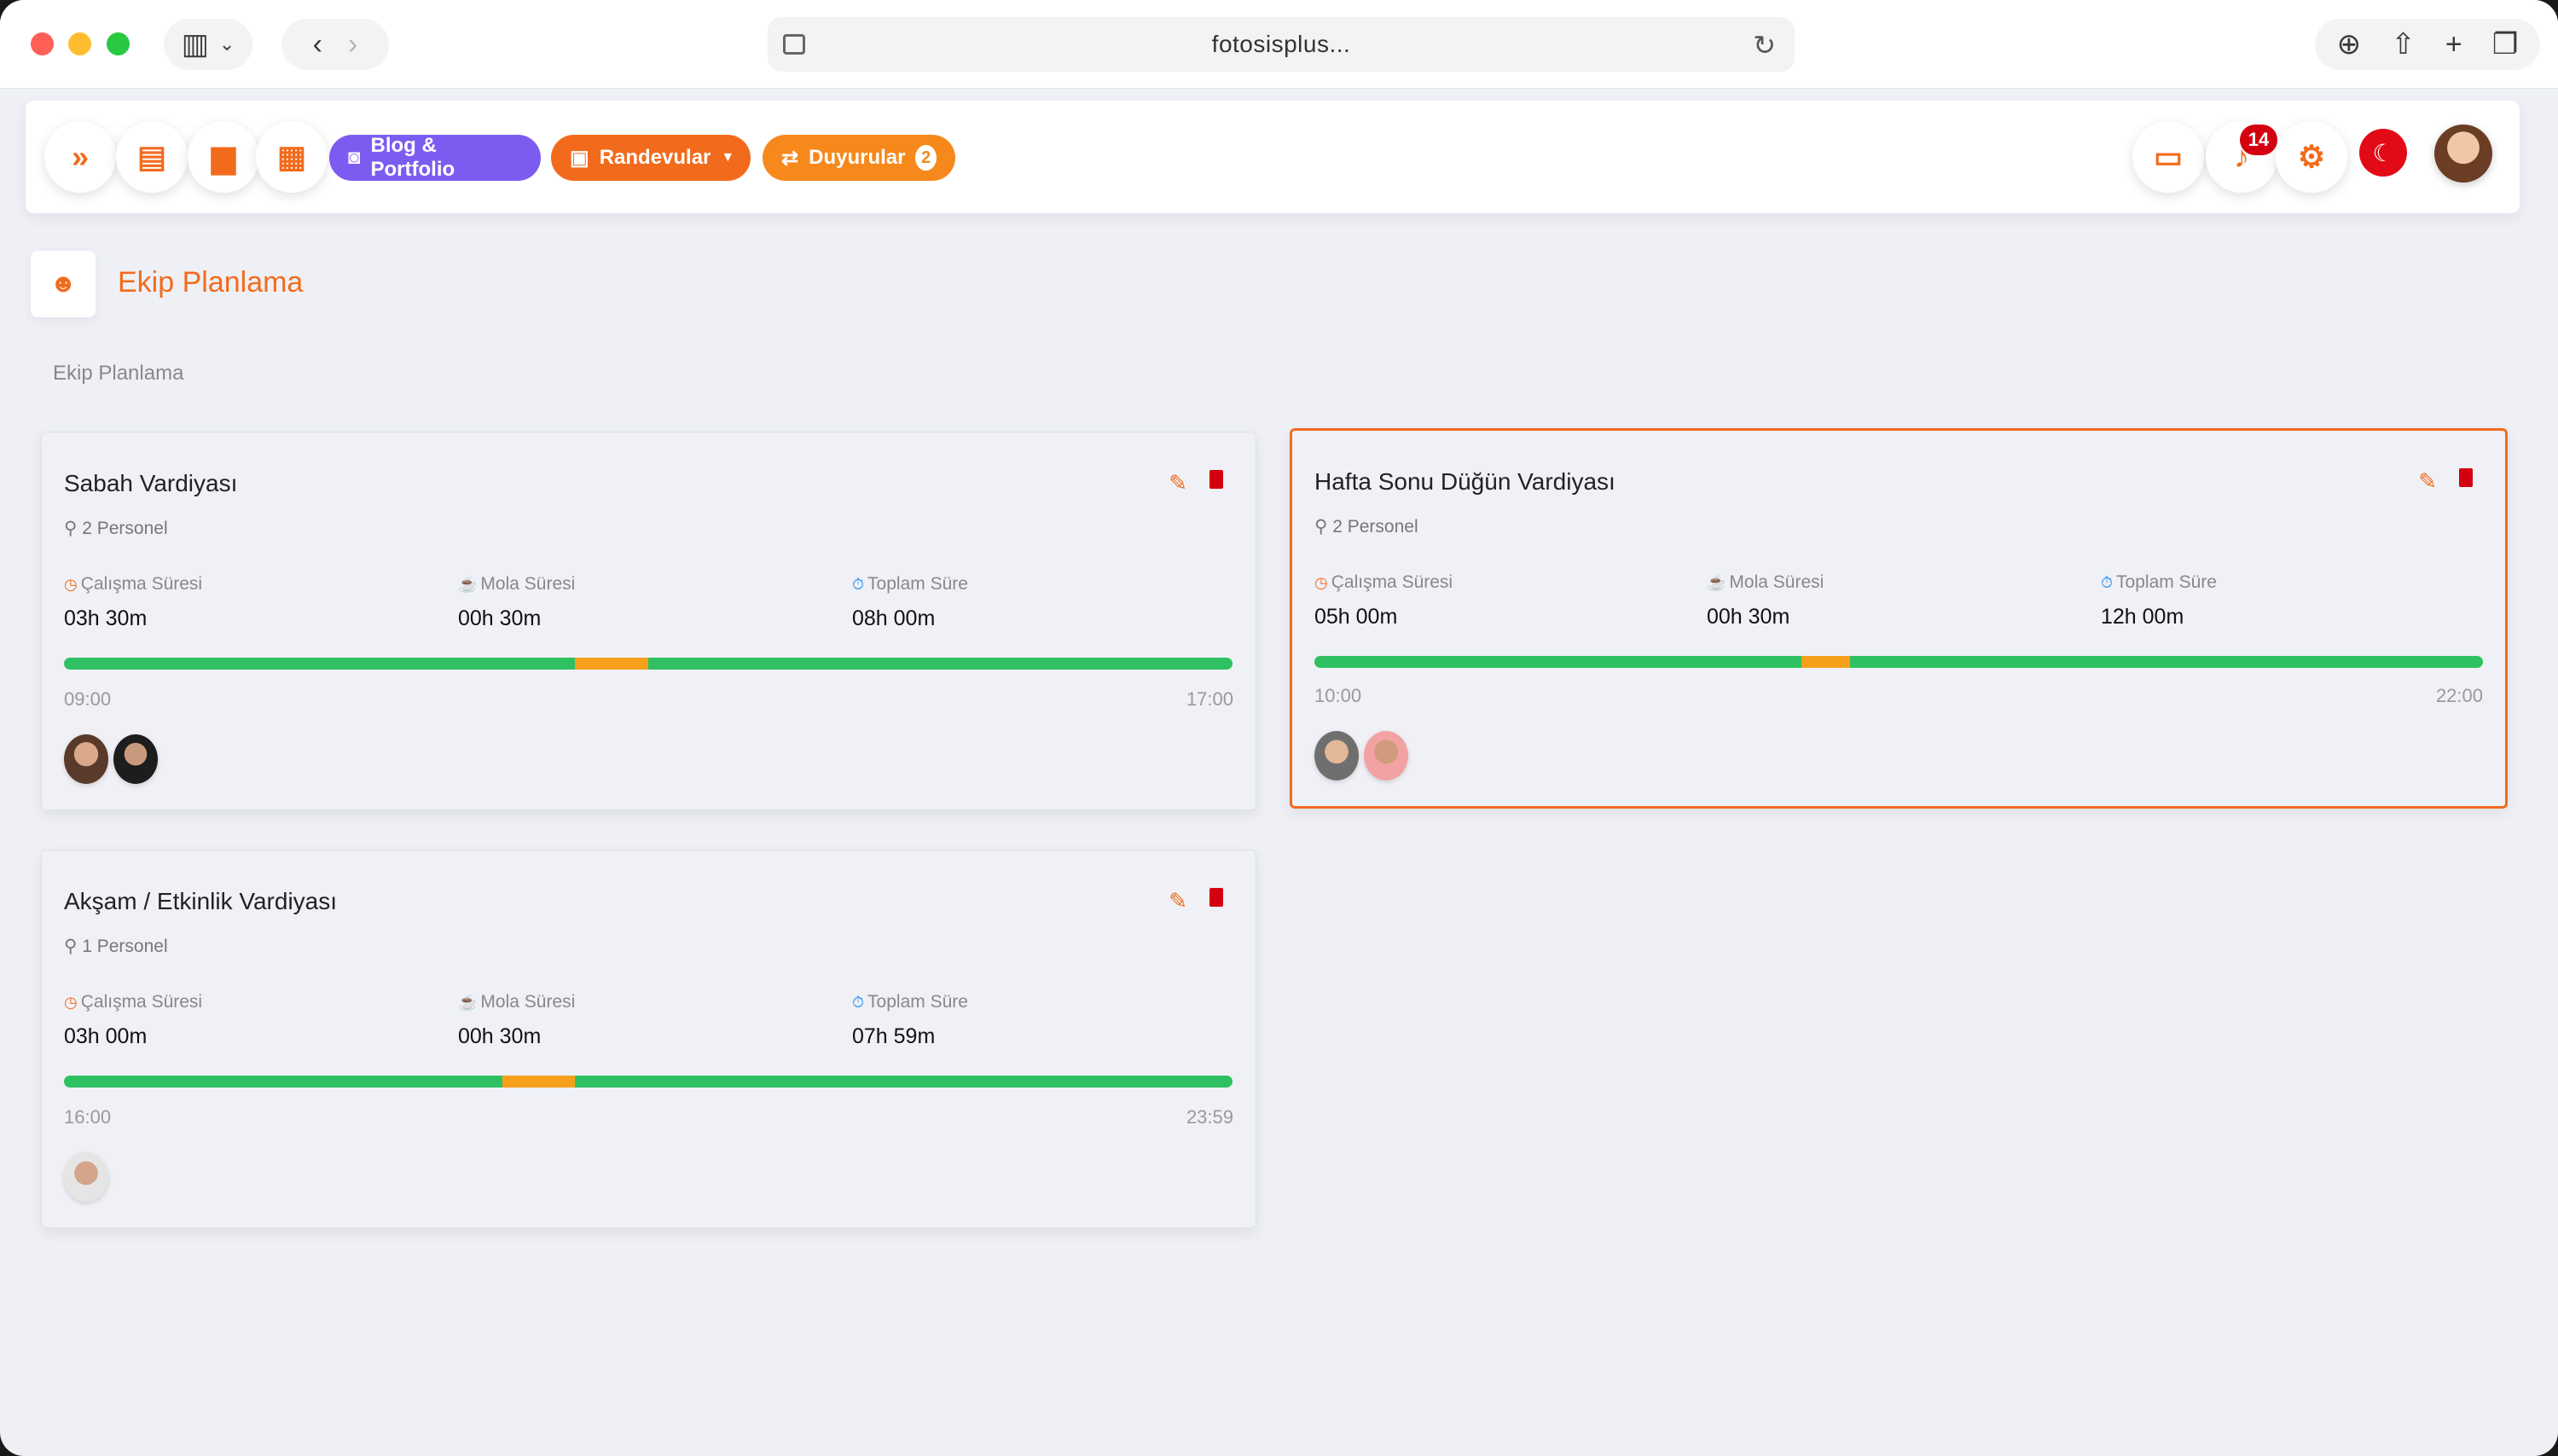  I want to click on chat-icon: ▆, so click(223, 156).